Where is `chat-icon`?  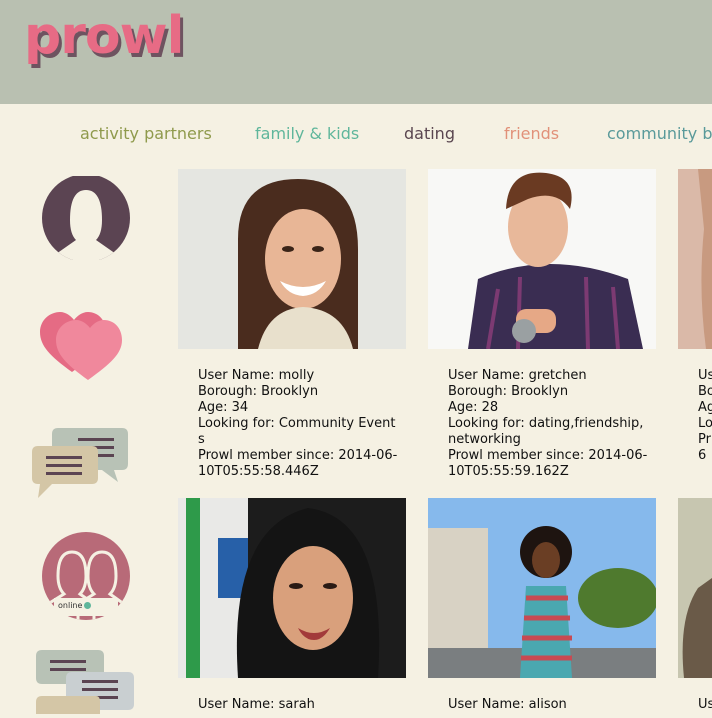
chat-icon is located at coordinates (80, 466).